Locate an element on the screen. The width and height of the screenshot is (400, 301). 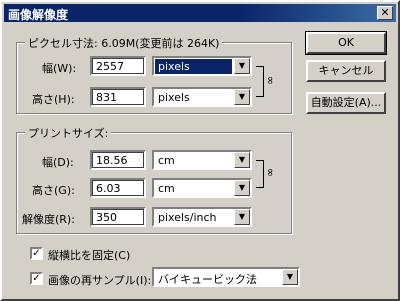
pixel-height-input: 831 is located at coordinates (118, 97).